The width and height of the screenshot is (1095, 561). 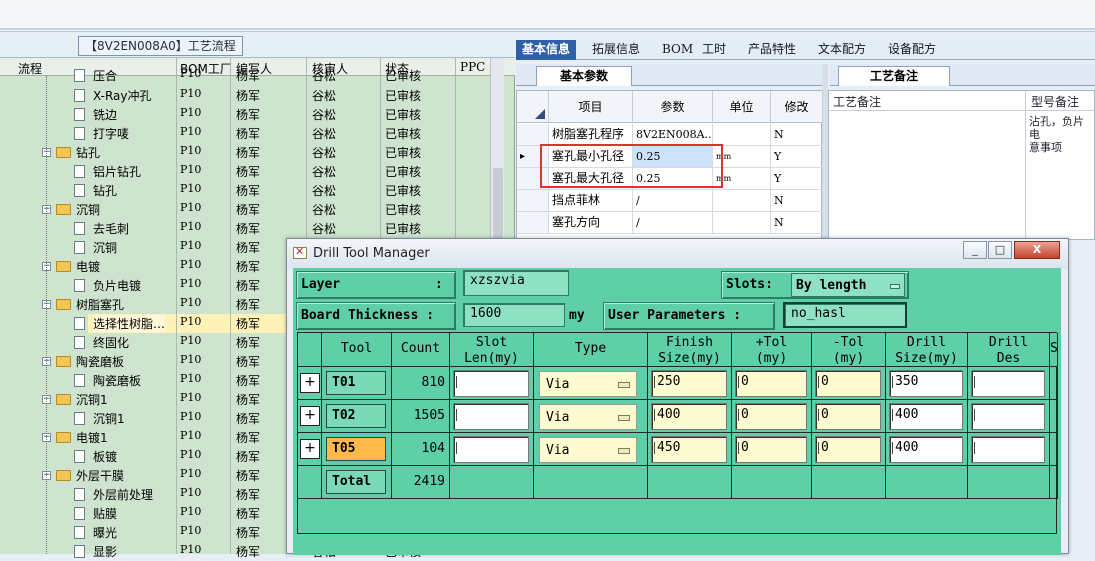 What do you see at coordinates (772, 50) in the screenshot?
I see `tab-product-features: 产品特性` at bounding box center [772, 50].